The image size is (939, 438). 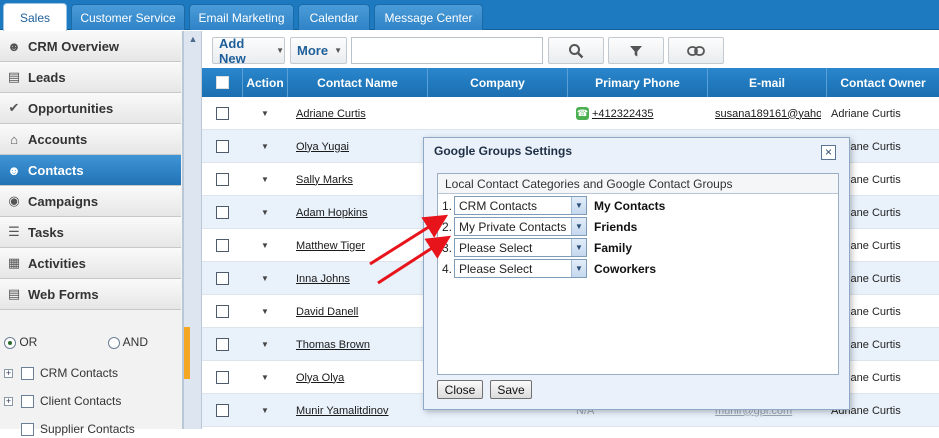 I want to click on filter-button, so click(x=636, y=50).